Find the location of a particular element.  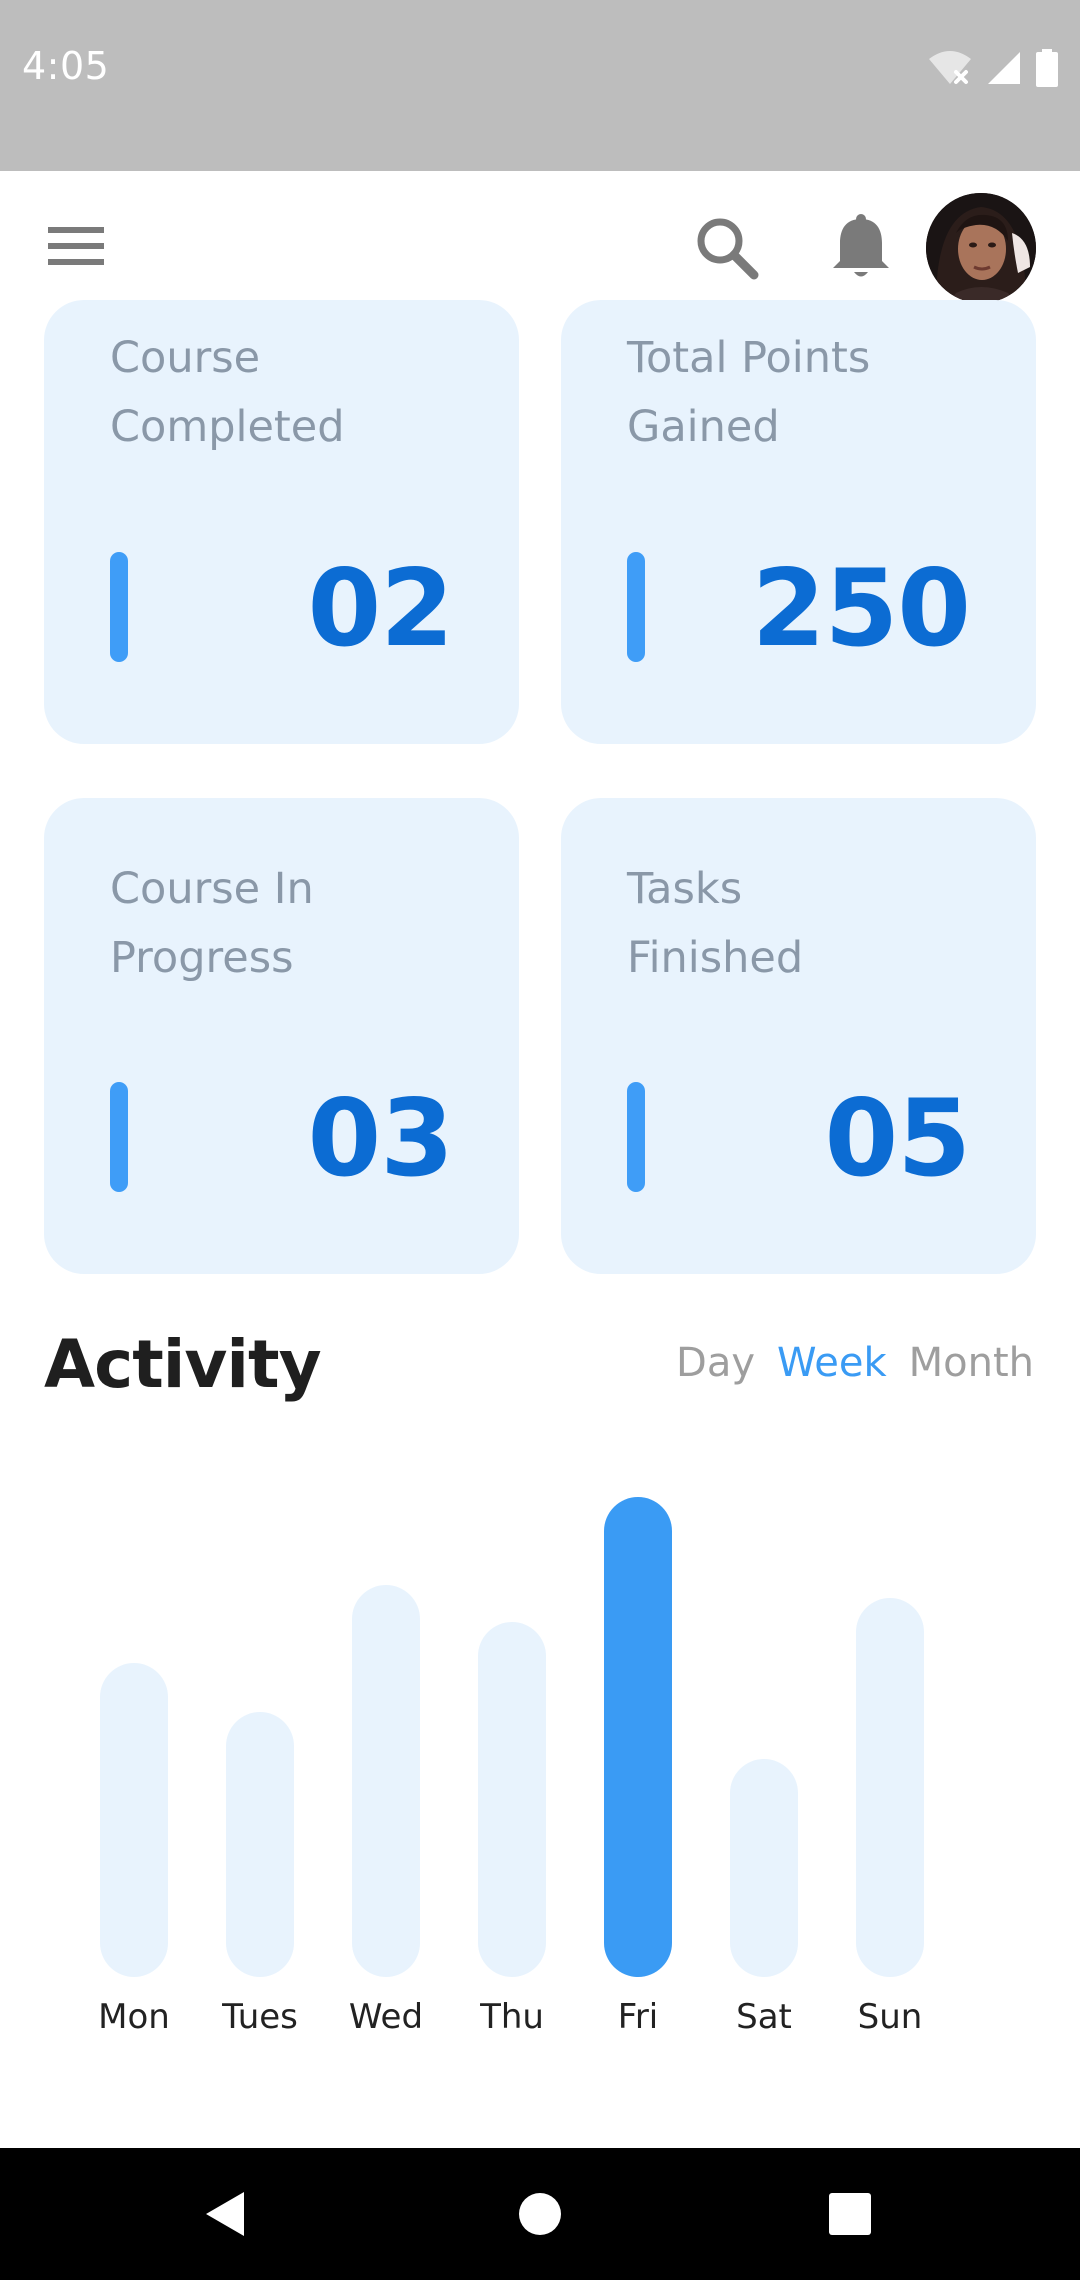

activity-bar-wed is located at coordinates (386, 1781).